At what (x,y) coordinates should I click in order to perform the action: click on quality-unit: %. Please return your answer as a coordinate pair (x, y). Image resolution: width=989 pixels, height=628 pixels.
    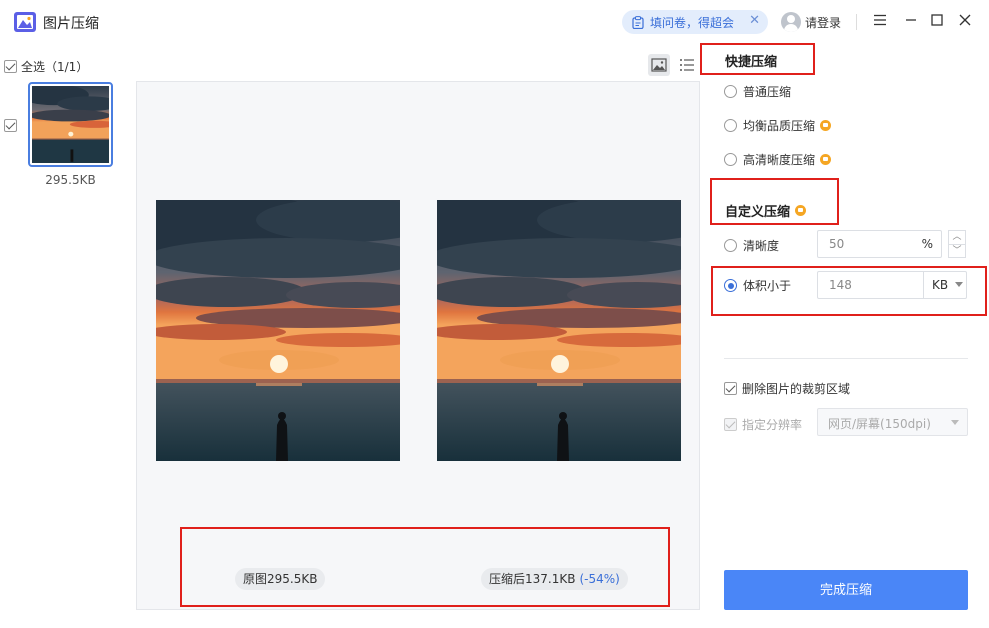
    Looking at the image, I should click on (927, 244).